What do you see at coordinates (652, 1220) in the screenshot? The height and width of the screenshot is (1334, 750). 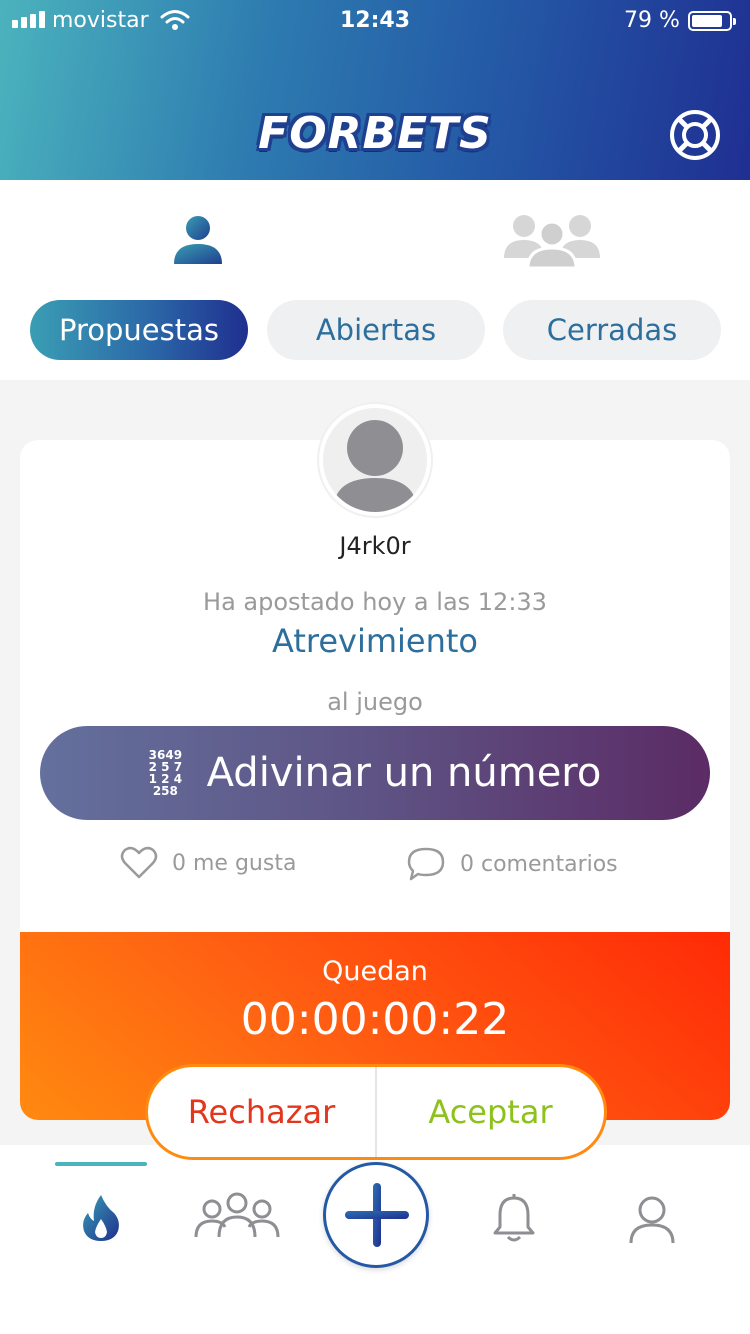 I see `profile-icon` at bounding box center [652, 1220].